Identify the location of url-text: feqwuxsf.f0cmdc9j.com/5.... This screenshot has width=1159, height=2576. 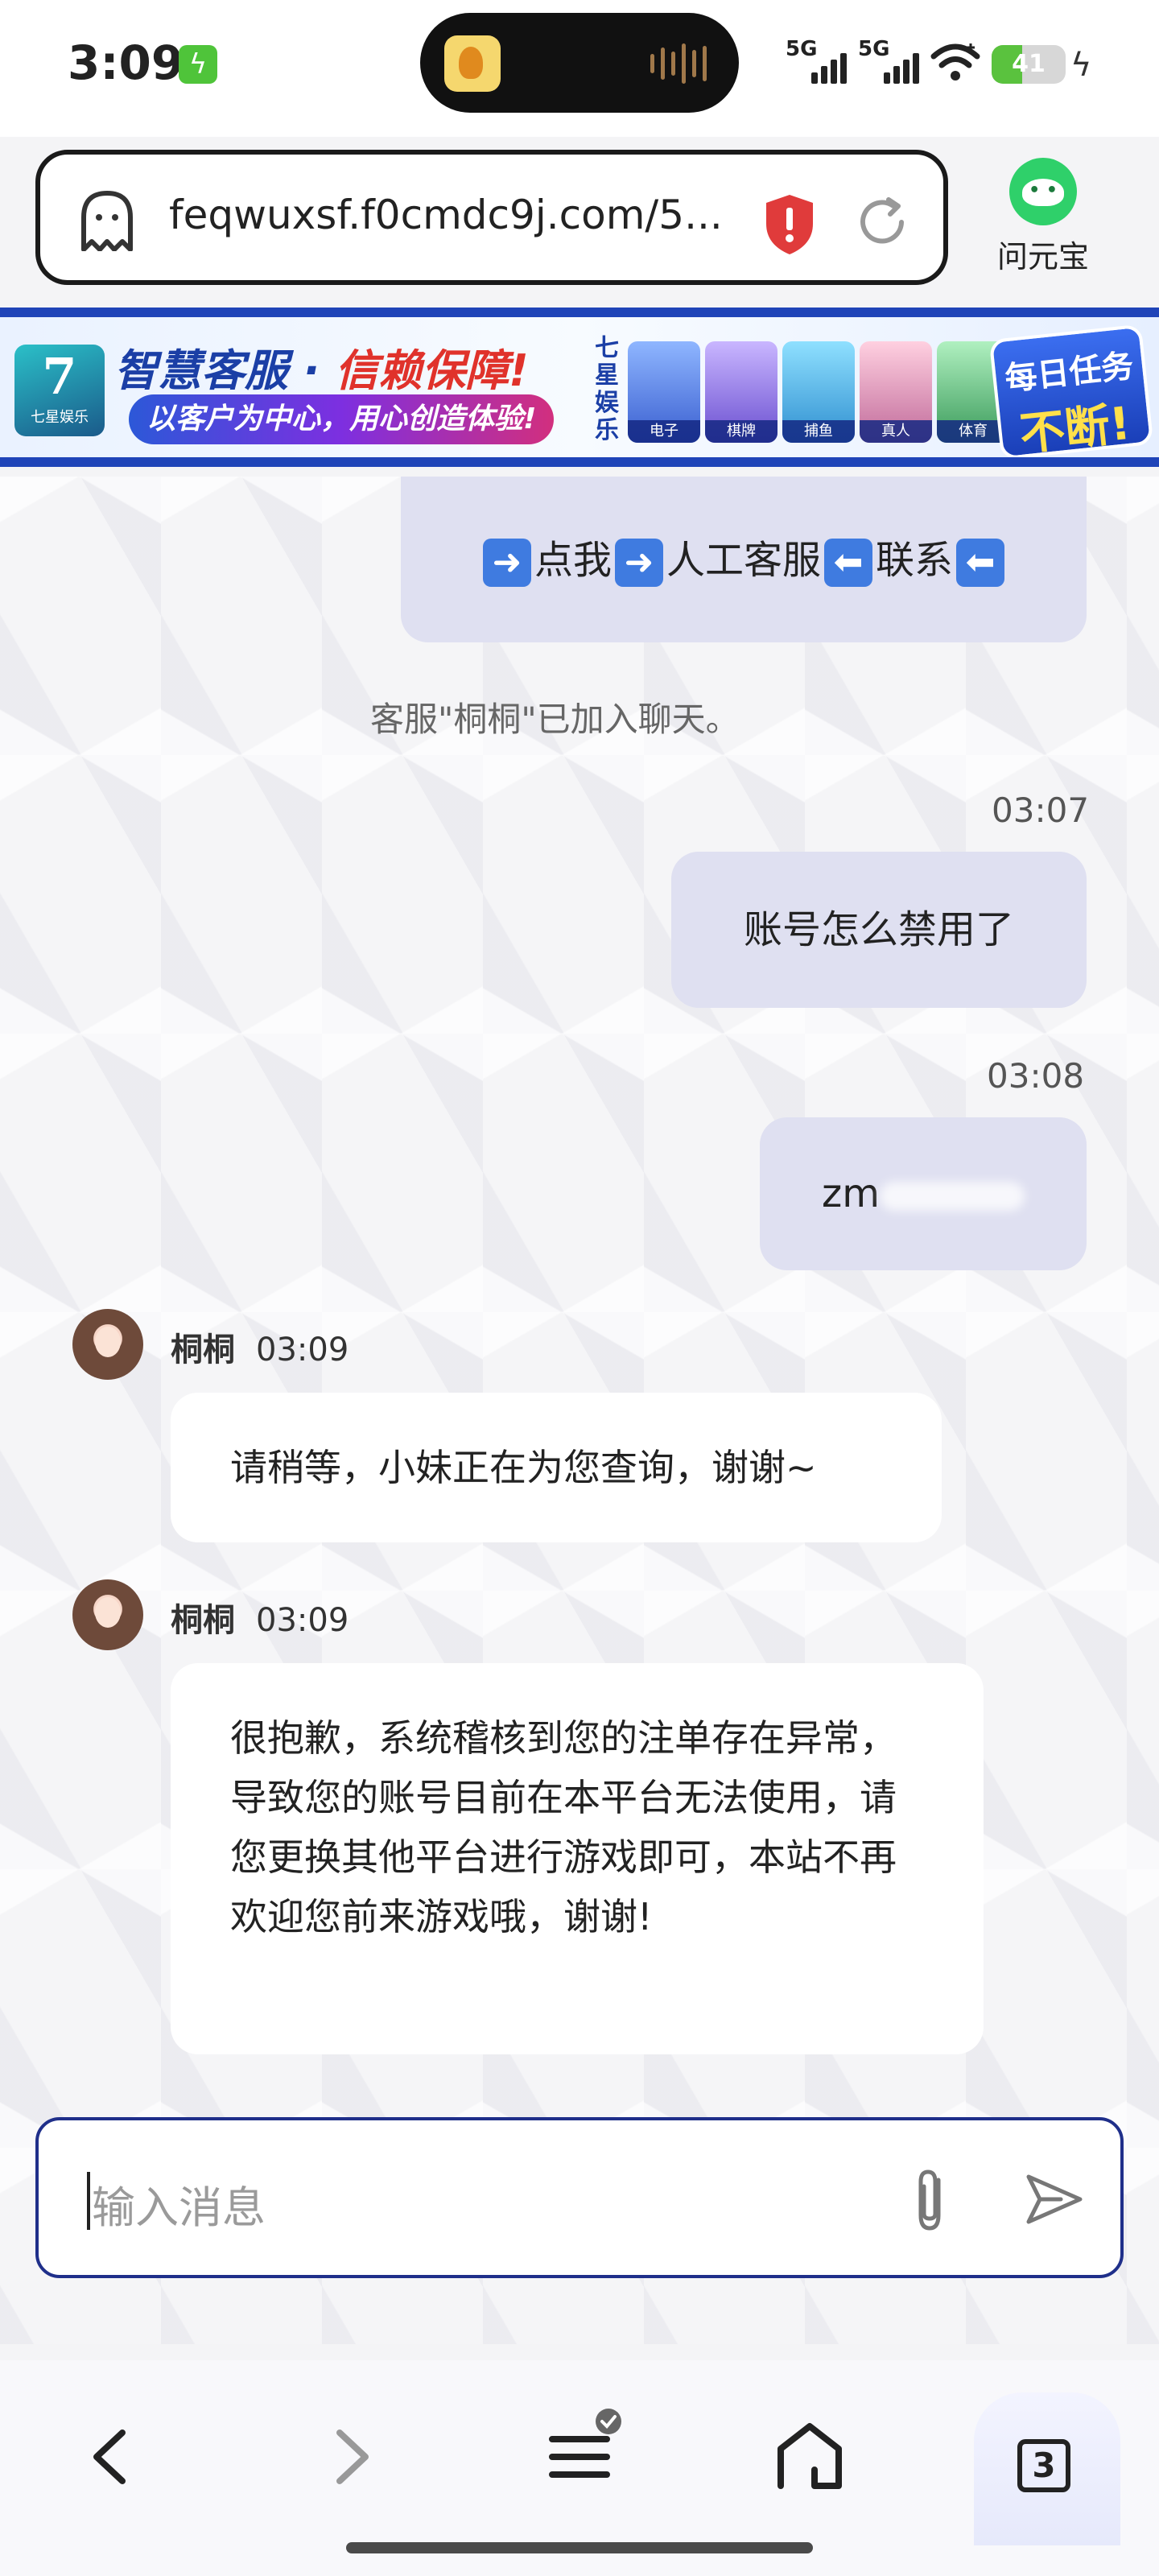
(446, 215).